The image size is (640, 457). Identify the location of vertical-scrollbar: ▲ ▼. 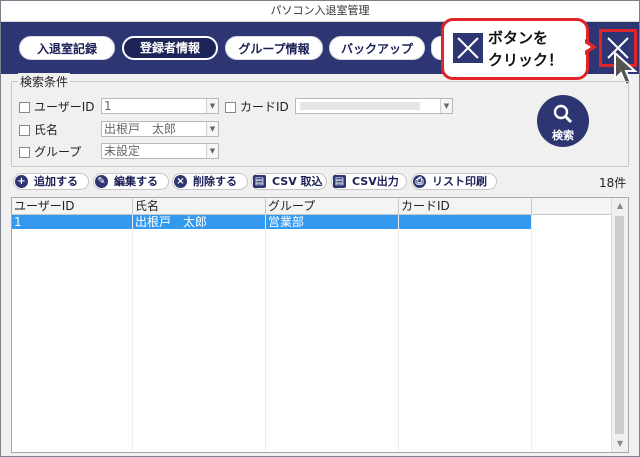
(619, 325).